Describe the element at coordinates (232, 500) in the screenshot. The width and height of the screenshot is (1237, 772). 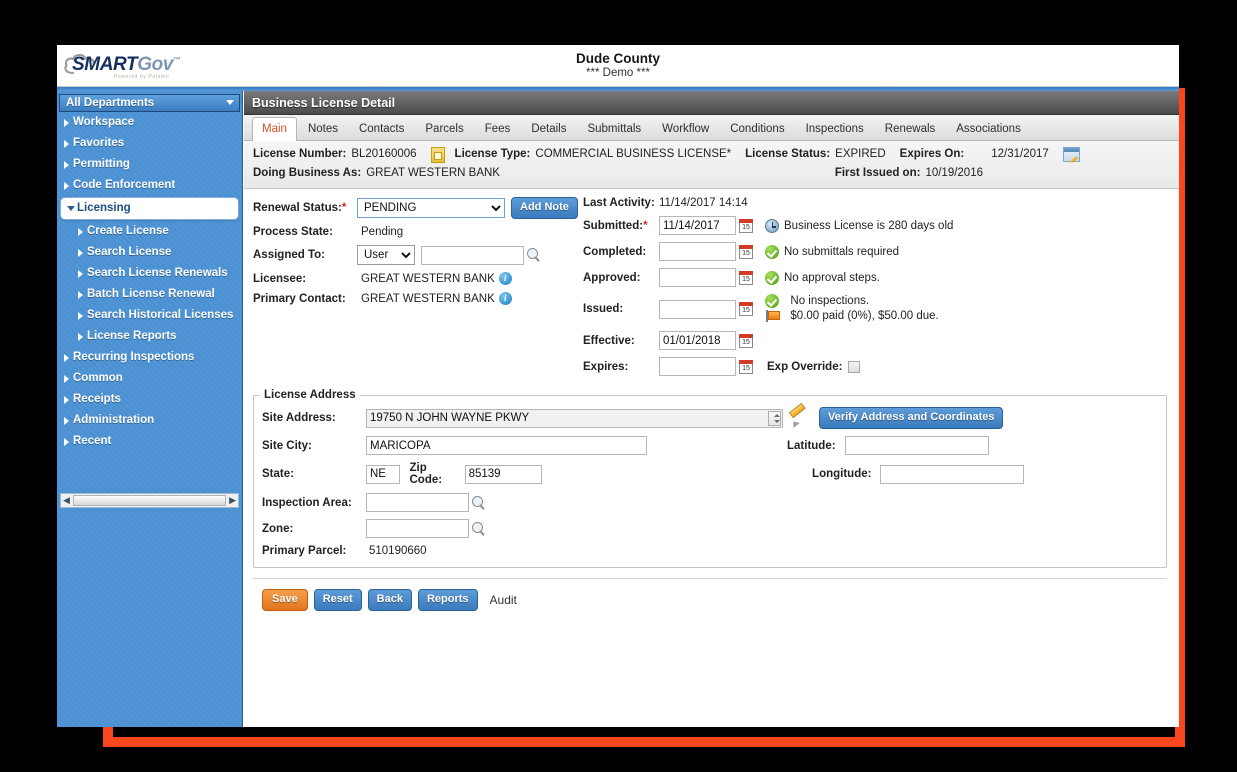
I see `scroll-right-icon: ▶` at that location.